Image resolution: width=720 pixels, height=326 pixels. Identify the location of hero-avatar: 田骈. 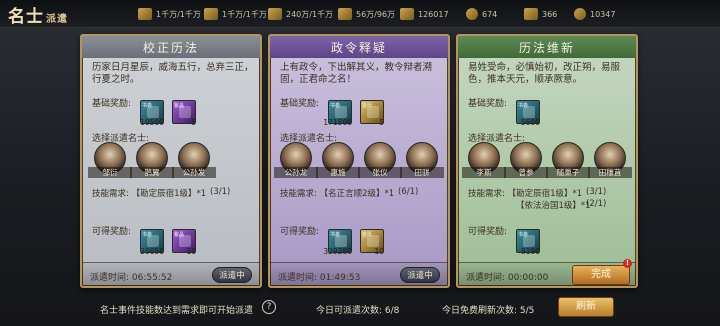
(422, 160).